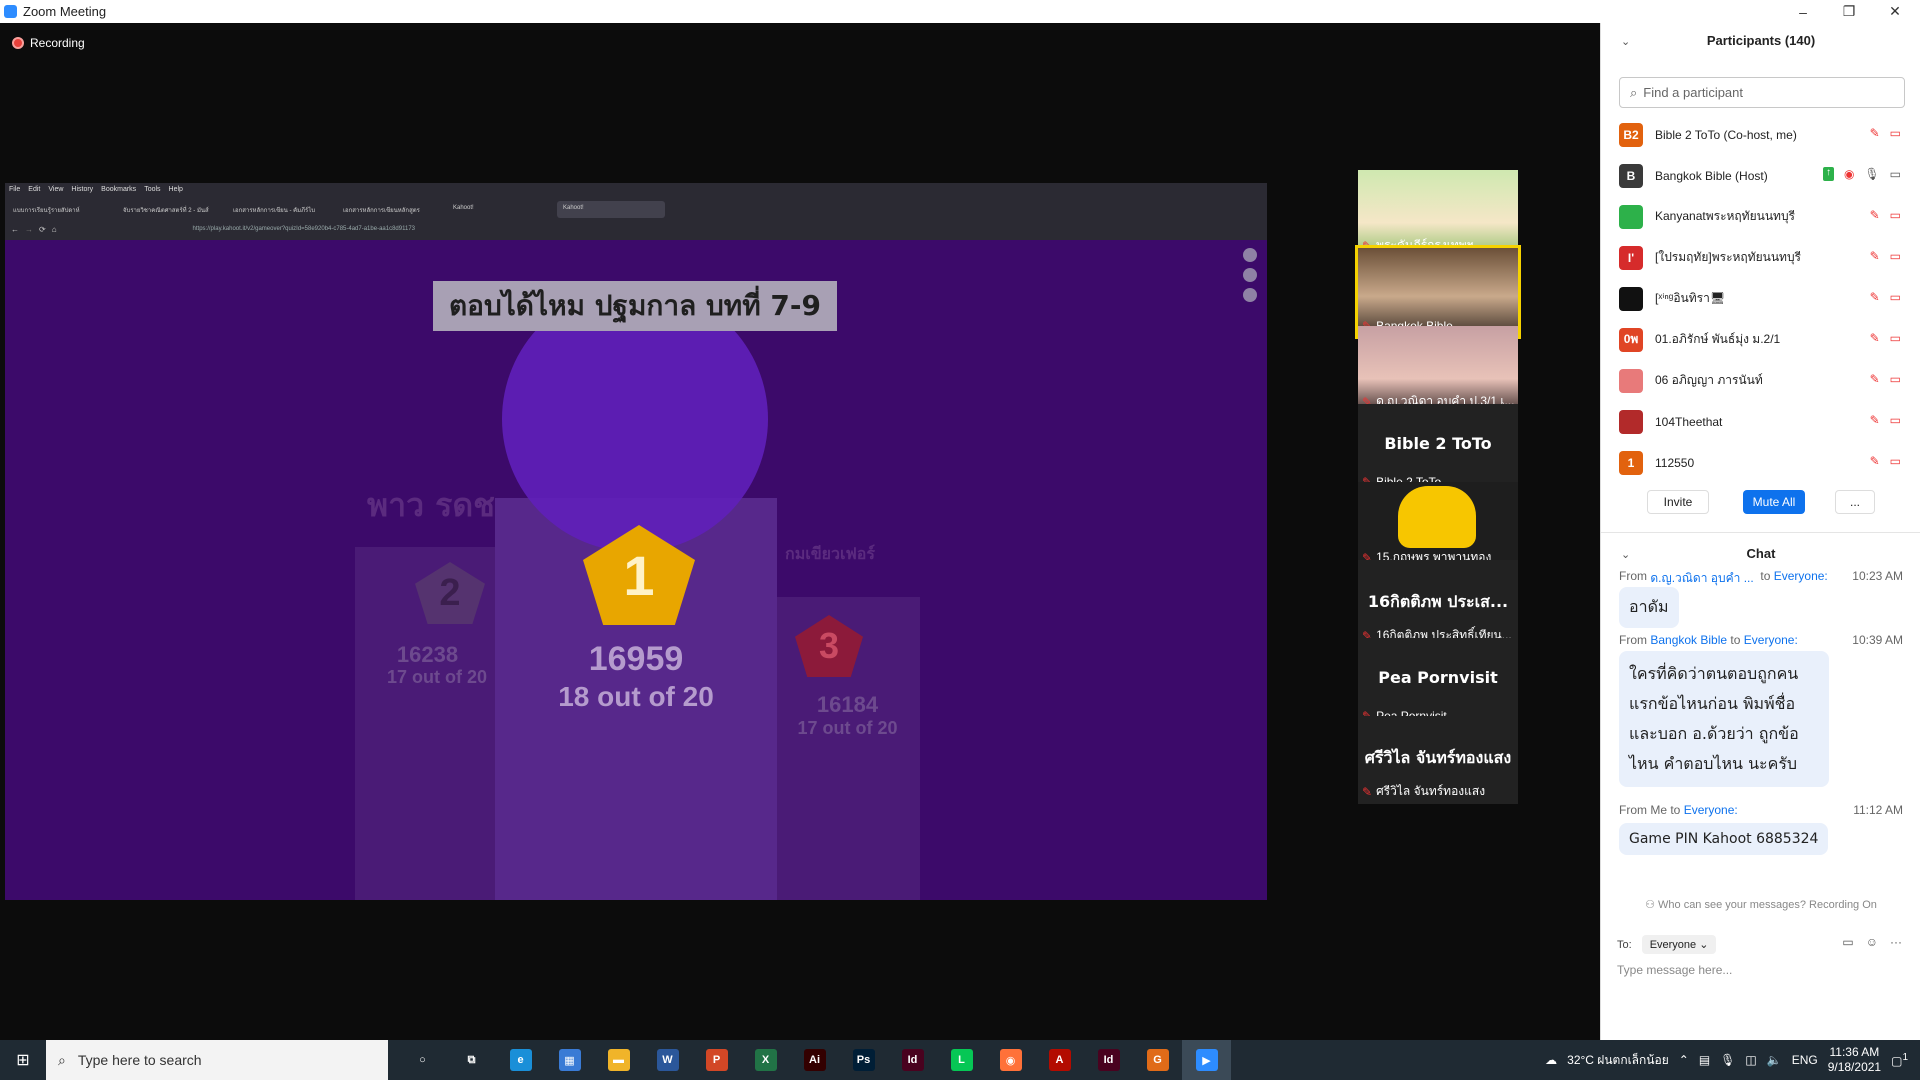 The height and width of the screenshot is (1080, 1920). I want to click on start-button: ⊞, so click(23, 1060).